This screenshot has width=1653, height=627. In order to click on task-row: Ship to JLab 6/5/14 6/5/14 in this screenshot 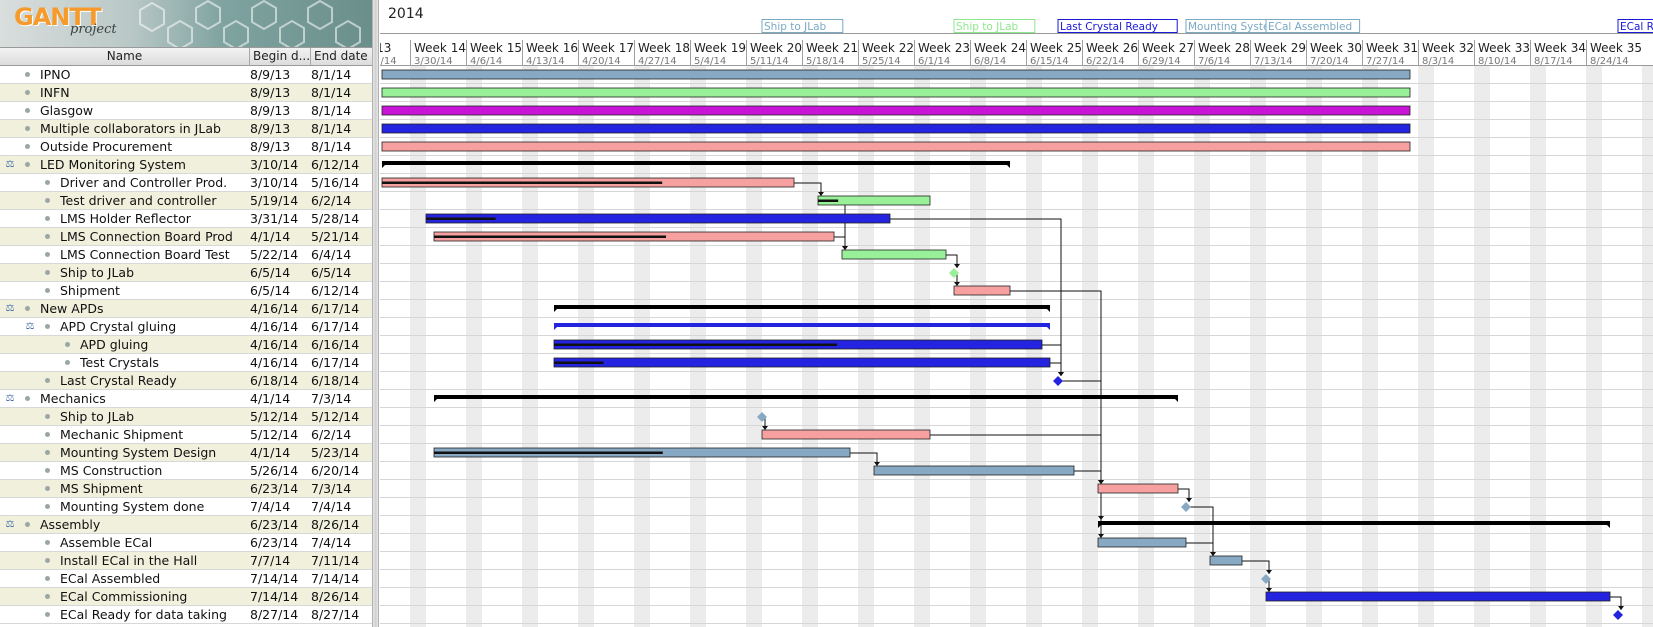, I will do `click(186, 273)`.